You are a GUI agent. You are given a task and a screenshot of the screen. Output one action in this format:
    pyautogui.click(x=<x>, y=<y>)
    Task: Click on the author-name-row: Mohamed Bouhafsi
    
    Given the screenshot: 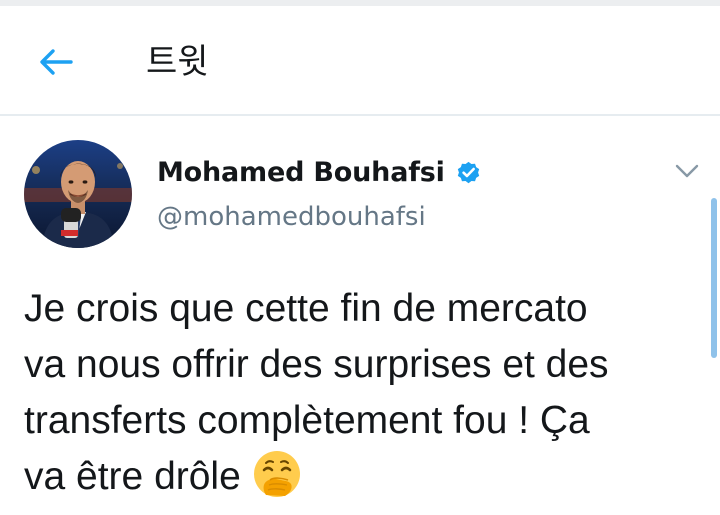 What is the action you would take?
    pyautogui.click(x=319, y=172)
    